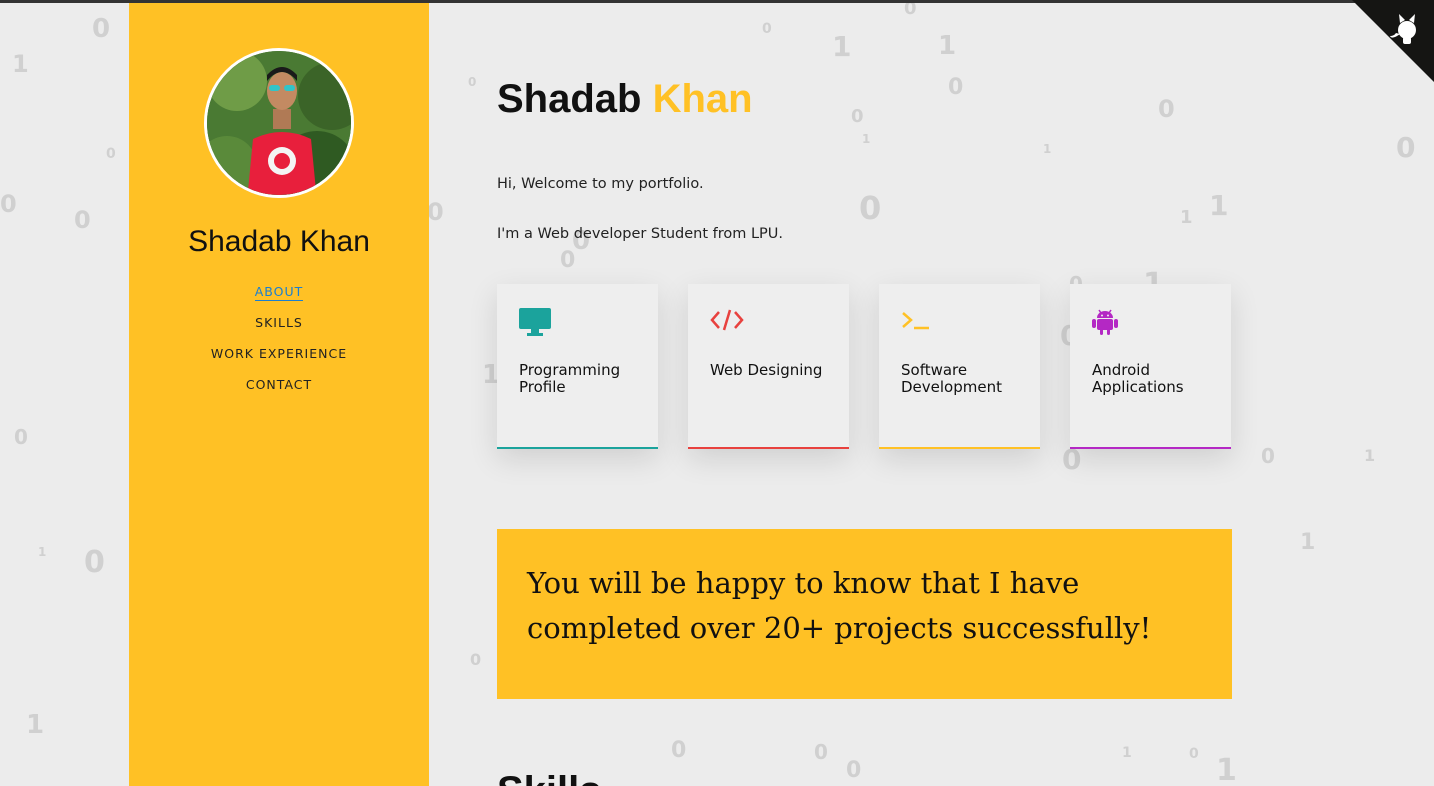  Describe the element at coordinates (640, 234) in the screenshot. I see `intro-description: I'm a Web developer Student from LPU.` at that location.